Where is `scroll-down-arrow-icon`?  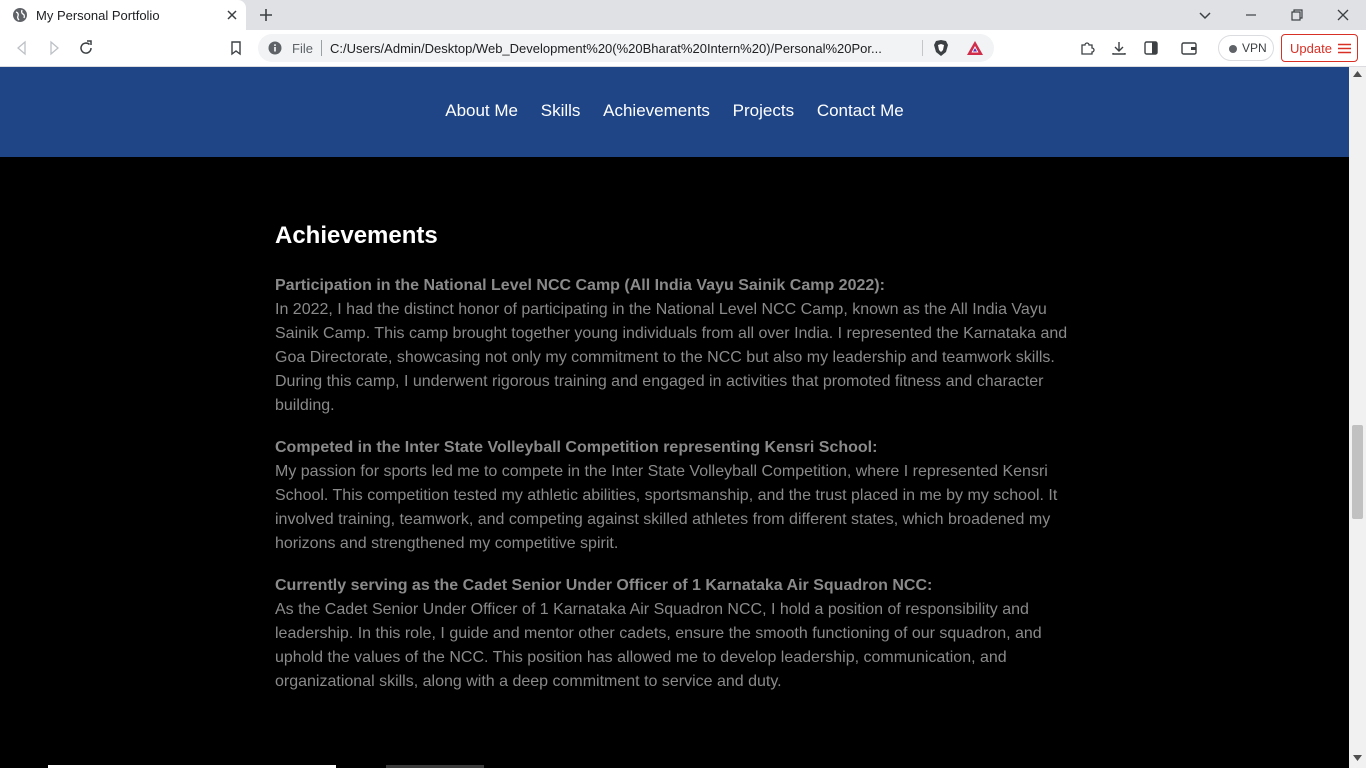 scroll-down-arrow-icon is located at coordinates (1357, 758).